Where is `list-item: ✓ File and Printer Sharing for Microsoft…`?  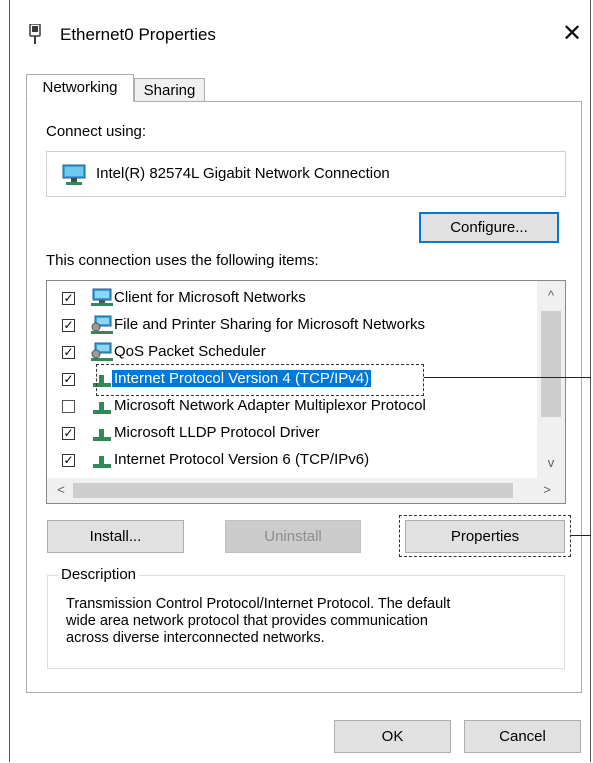
list-item: ✓ File and Printer Sharing for Microsoft… is located at coordinates (292, 326).